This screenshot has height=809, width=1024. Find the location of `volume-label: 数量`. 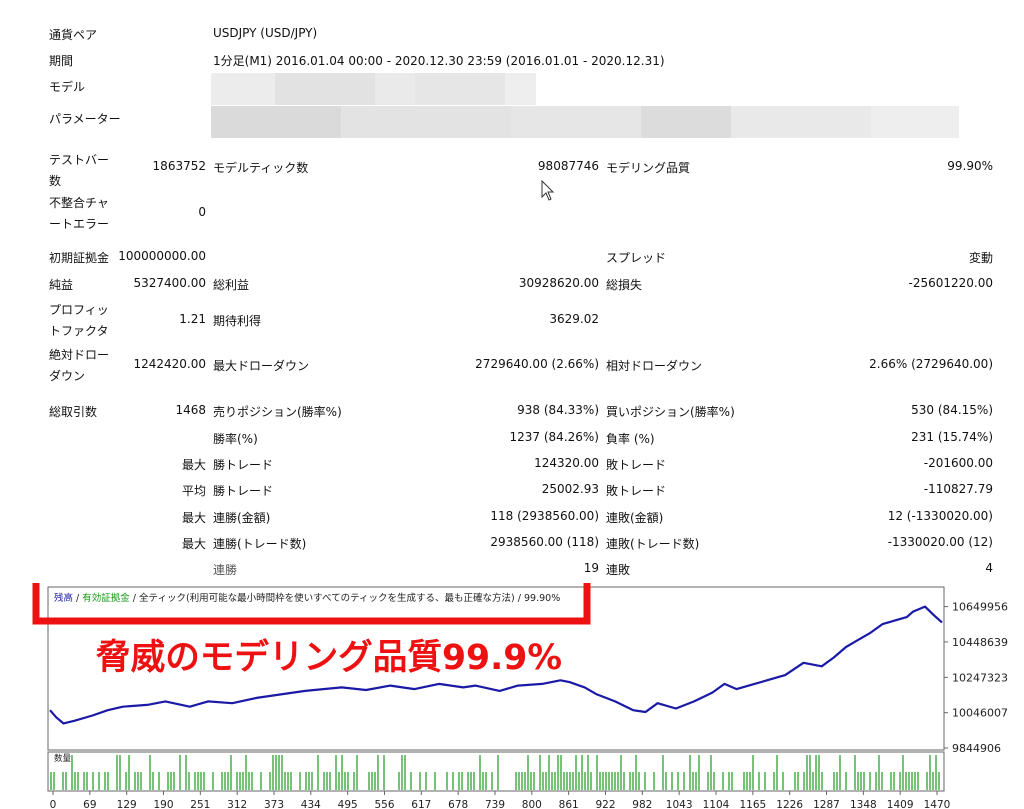

volume-label: 数量 is located at coordinates (63, 758).